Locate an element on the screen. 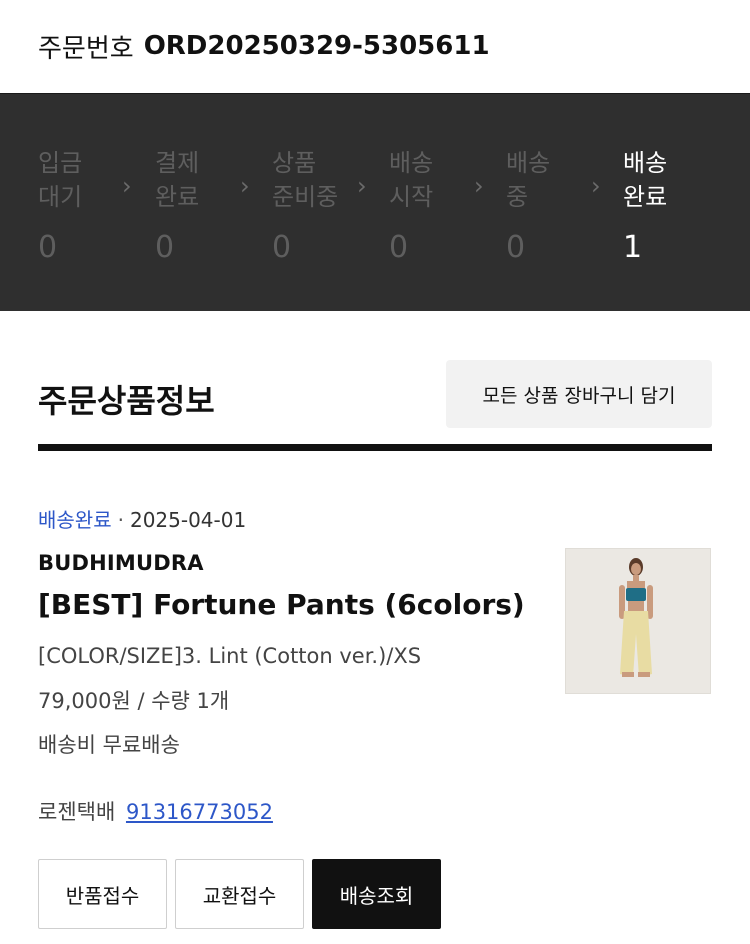  return-request-button: 반품접수 is located at coordinates (102, 894).